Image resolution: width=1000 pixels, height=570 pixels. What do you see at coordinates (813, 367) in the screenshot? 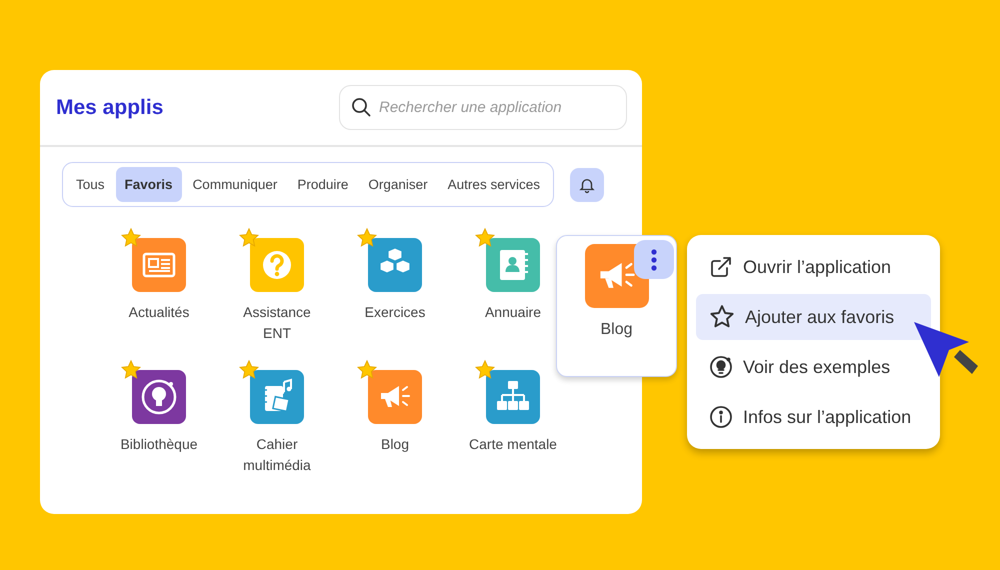
I see `menu-item: Voir des exemples` at bounding box center [813, 367].